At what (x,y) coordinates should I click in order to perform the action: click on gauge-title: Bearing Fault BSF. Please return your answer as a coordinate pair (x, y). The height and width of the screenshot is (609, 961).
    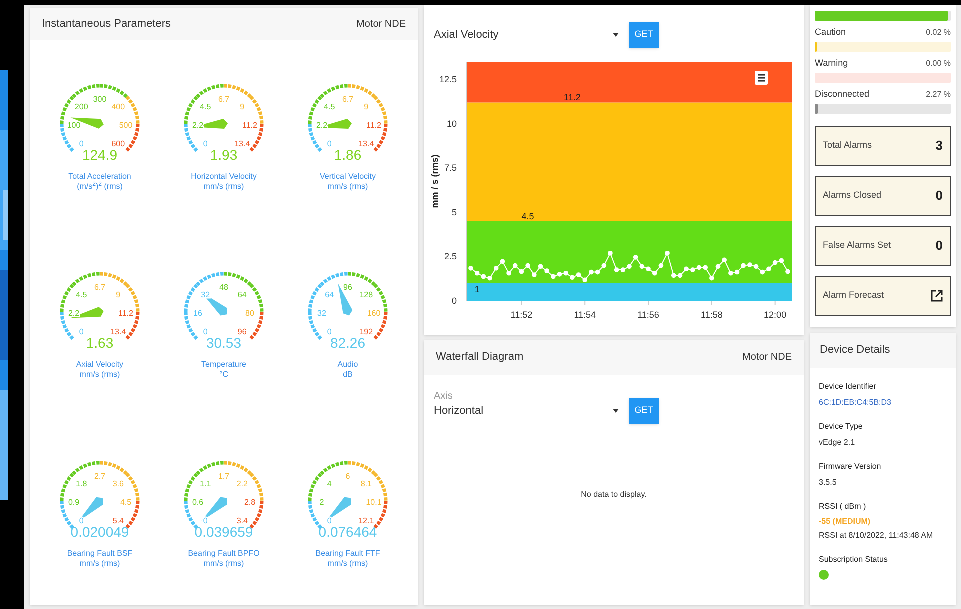
    Looking at the image, I should click on (100, 553).